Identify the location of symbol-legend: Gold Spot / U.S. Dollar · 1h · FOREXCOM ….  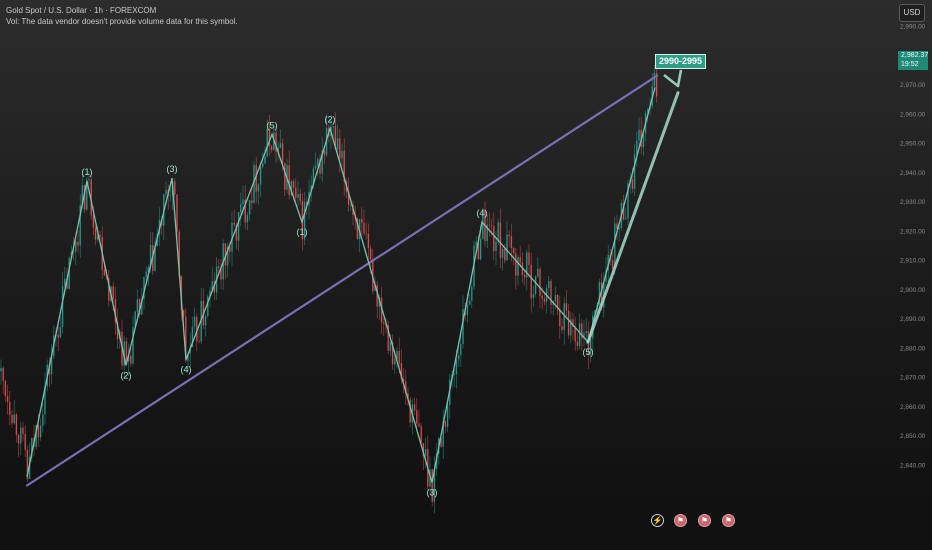
(122, 16).